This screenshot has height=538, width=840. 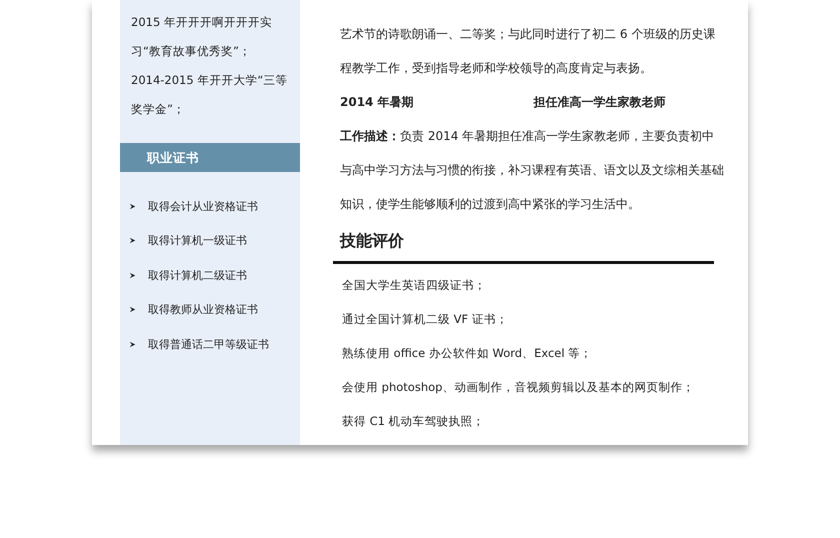 I want to click on skill-text: 全国大学生英语四级证书；, so click(x=414, y=285).